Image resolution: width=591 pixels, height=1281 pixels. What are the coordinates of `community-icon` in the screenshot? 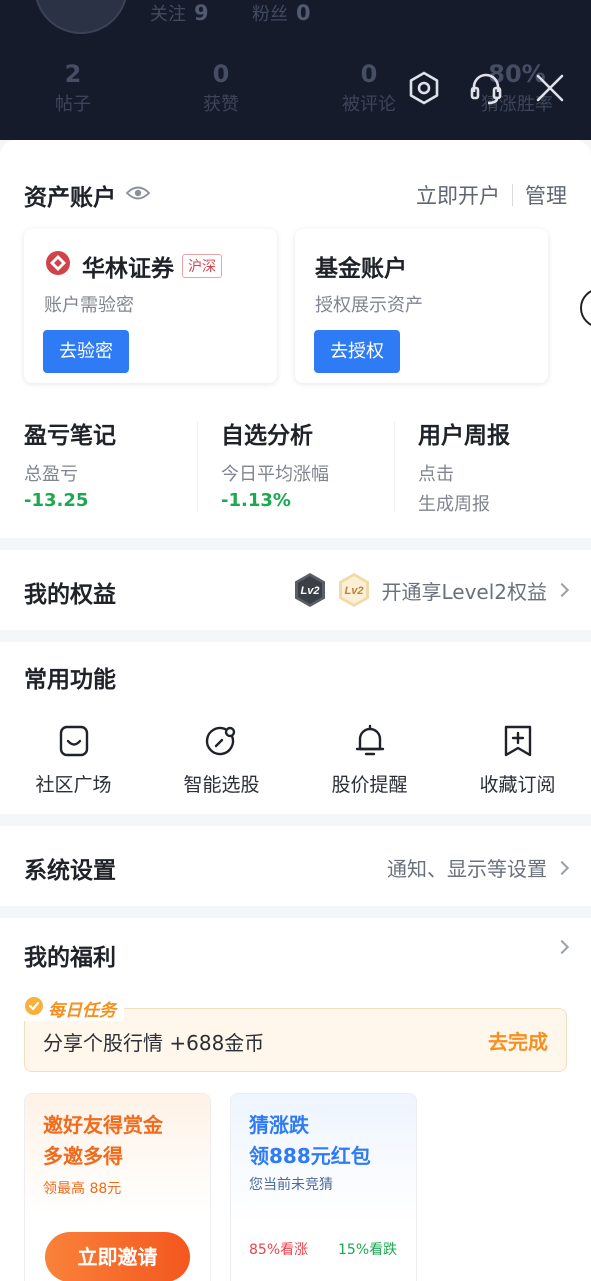 It's located at (73, 741).